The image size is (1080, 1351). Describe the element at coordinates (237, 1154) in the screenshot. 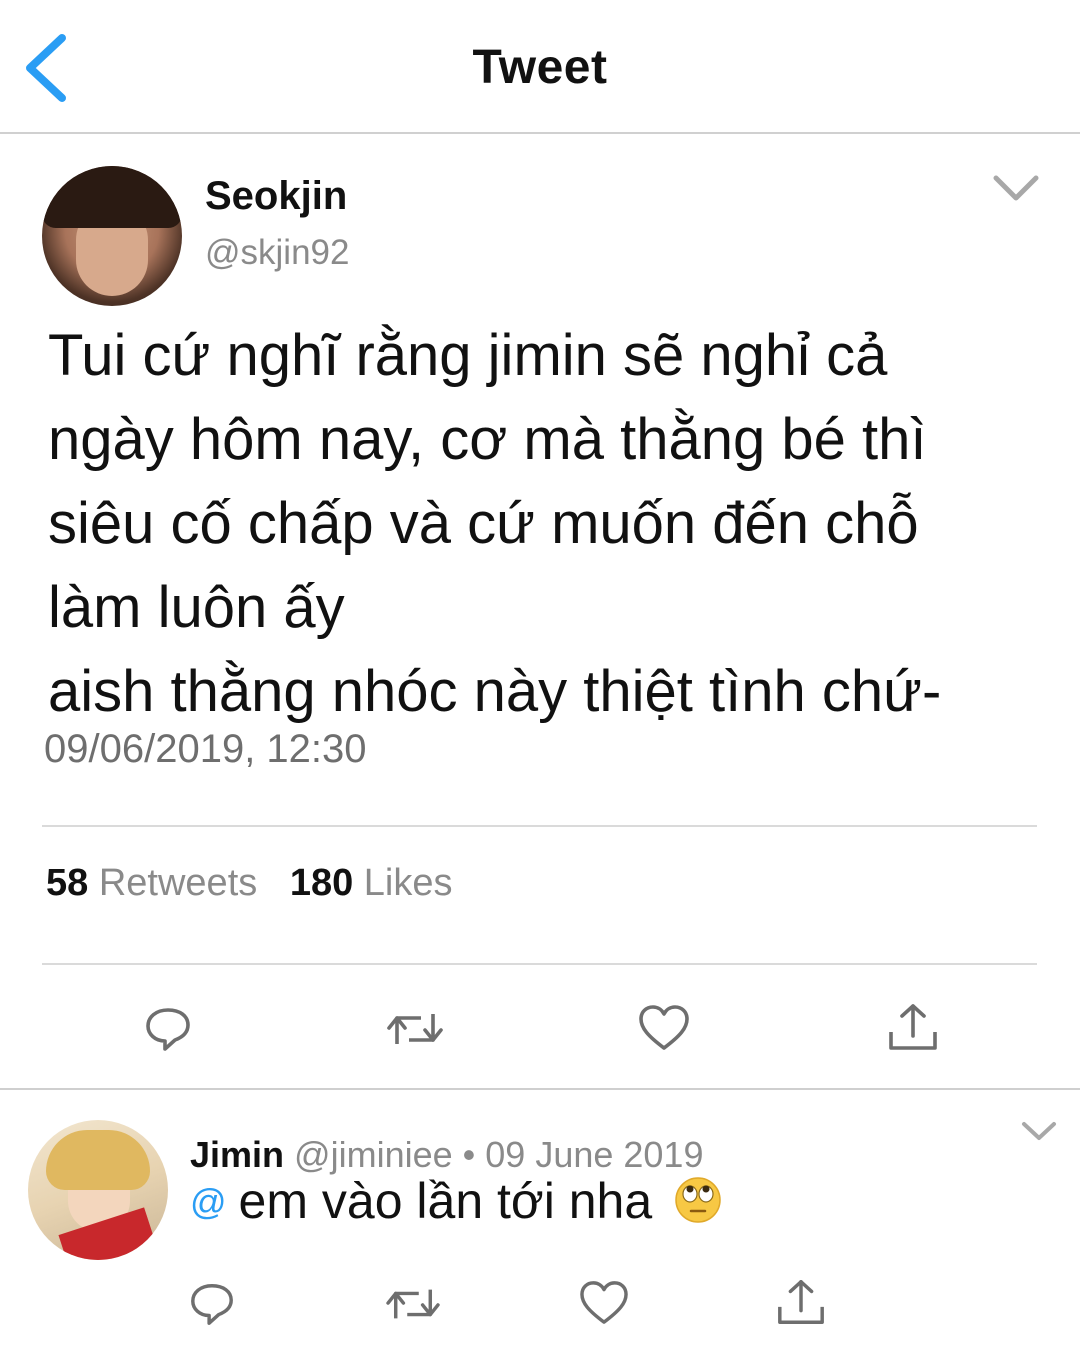

I see `reply-author-name: Jimin` at that location.